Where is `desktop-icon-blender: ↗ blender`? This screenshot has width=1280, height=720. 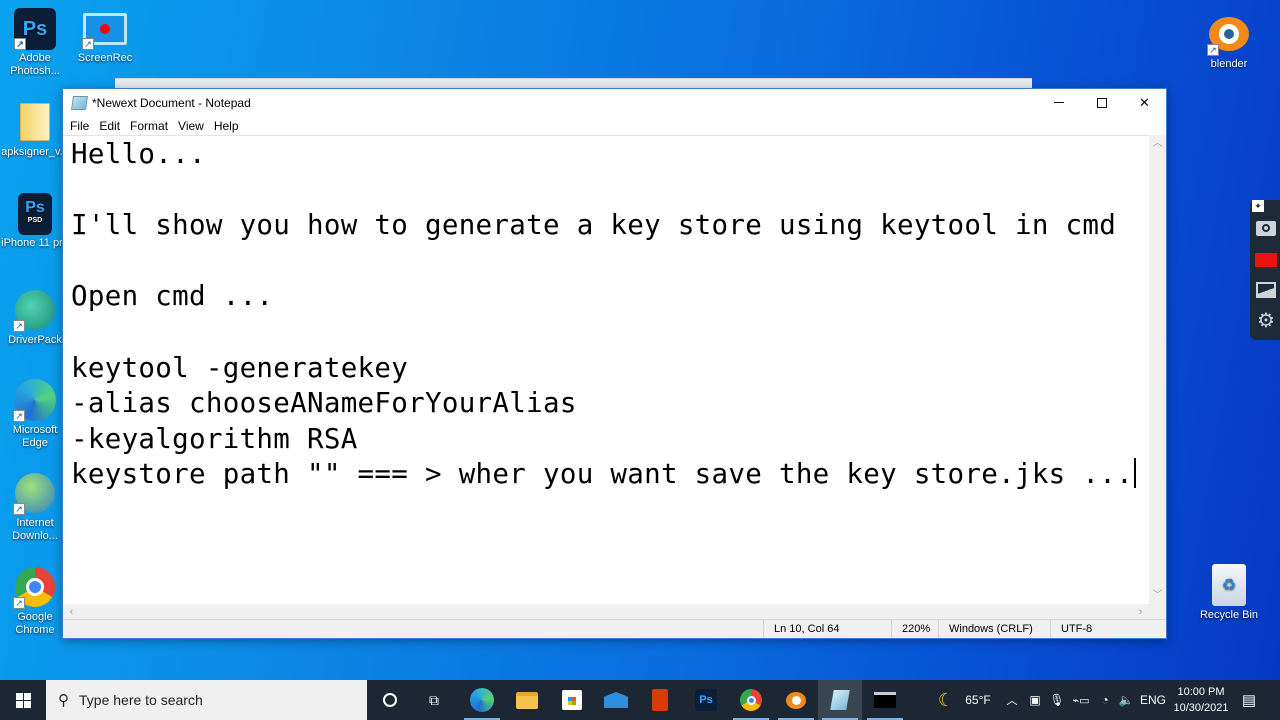 desktop-icon-blender: ↗ blender is located at coordinates (1229, 41).